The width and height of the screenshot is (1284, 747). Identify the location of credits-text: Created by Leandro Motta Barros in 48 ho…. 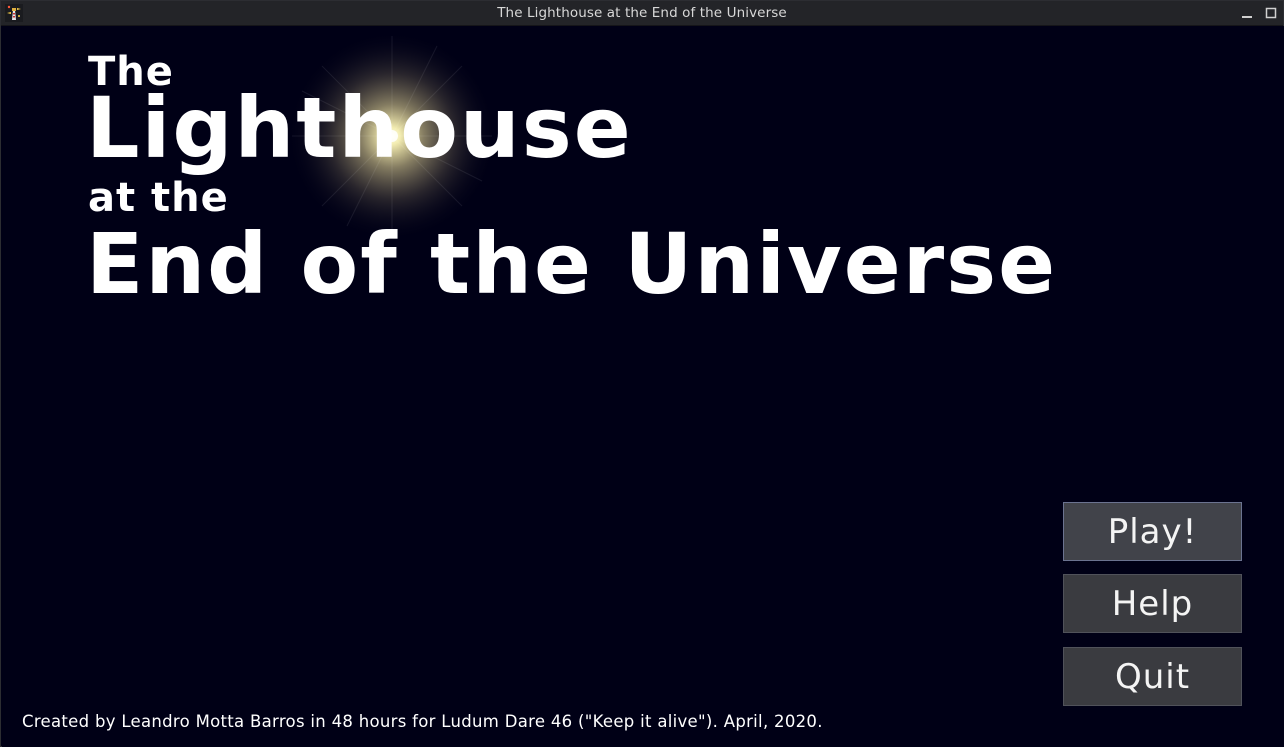
(422, 721).